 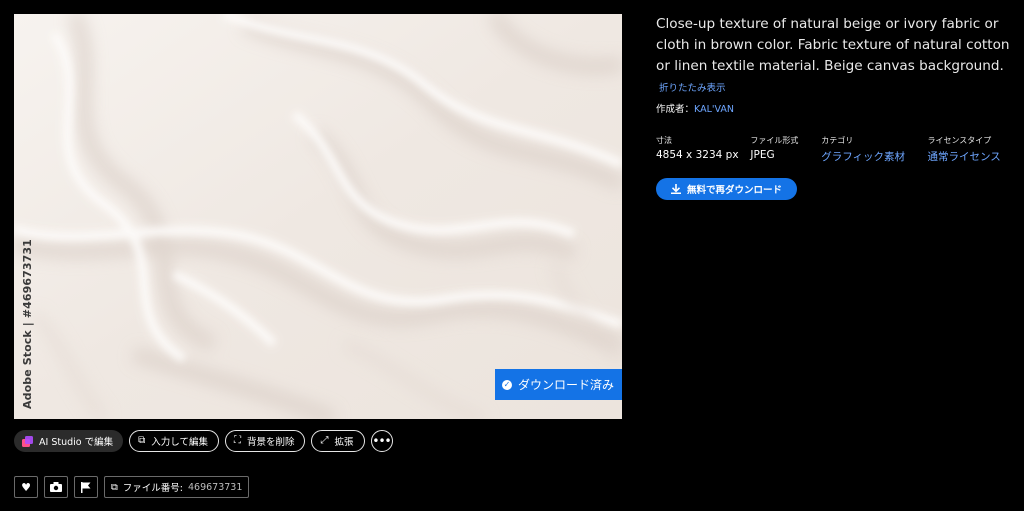 What do you see at coordinates (565, 385) in the screenshot?
I see `downloaded-label: ダウンロード済み` at bounding box center [565, 385].